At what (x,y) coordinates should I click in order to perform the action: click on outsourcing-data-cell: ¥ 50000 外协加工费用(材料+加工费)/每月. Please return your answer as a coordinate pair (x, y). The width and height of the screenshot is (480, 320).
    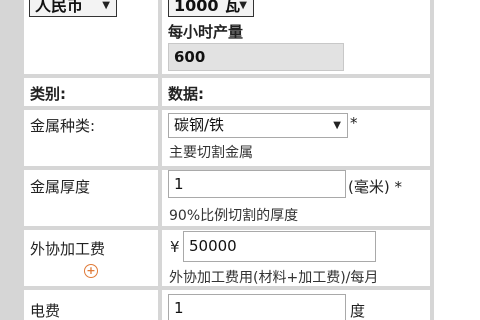
    Looking at the image, I should click on (296, 258).